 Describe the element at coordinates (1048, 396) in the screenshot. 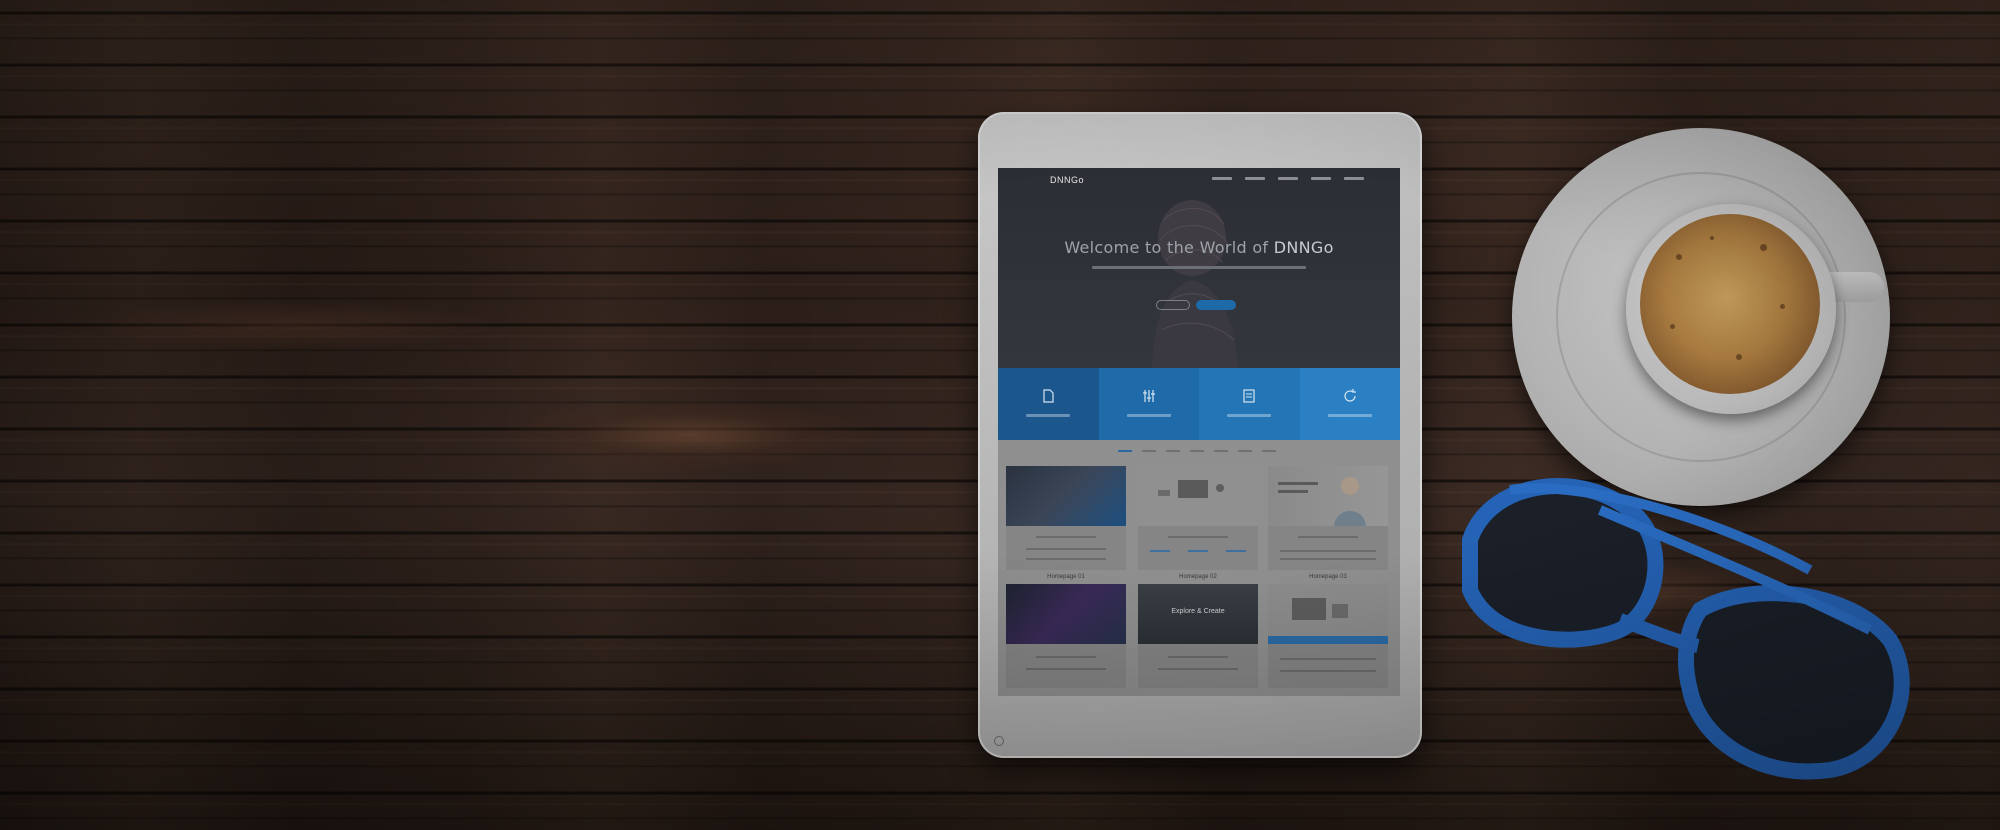

I see `pages-icon` at that location.